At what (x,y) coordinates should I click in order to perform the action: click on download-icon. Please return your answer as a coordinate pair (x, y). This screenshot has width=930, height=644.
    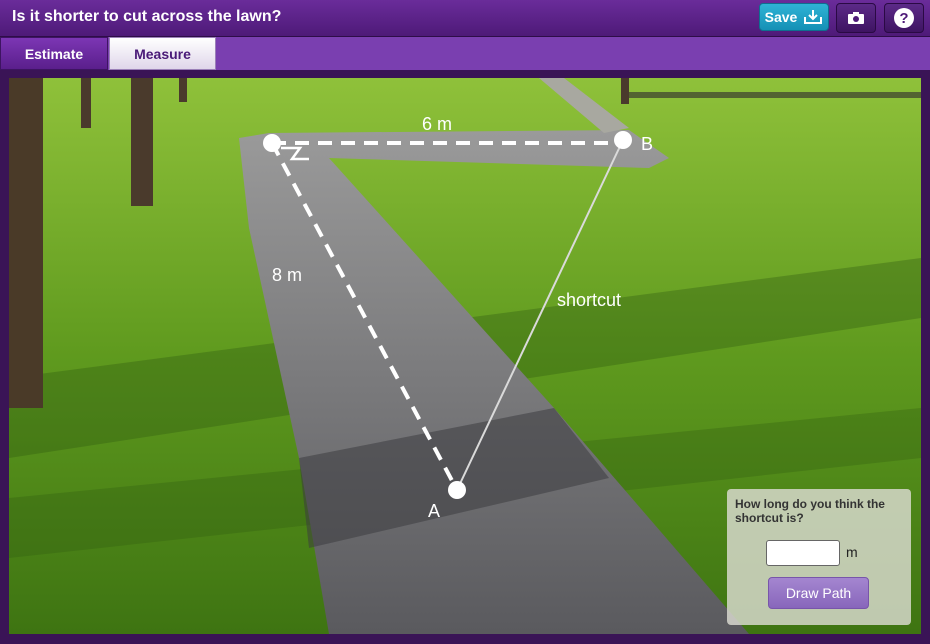
    Looking at the image, I should click on (813, 17).